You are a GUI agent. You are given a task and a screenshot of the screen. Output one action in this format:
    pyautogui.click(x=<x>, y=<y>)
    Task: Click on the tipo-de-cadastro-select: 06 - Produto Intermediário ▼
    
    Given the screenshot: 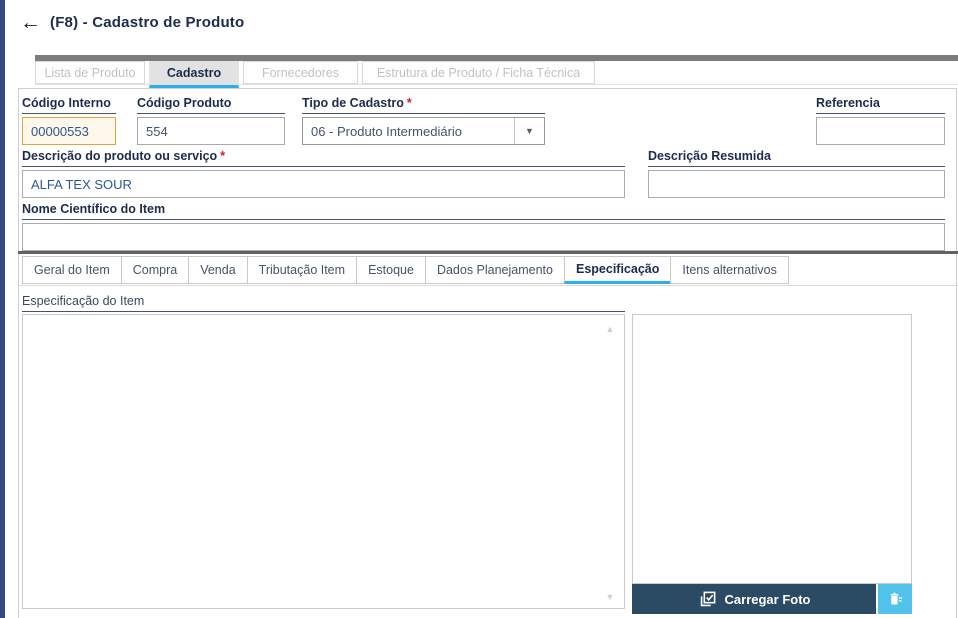 What is the action you would take?
    pyautogui.click(x=423, y=131)
    